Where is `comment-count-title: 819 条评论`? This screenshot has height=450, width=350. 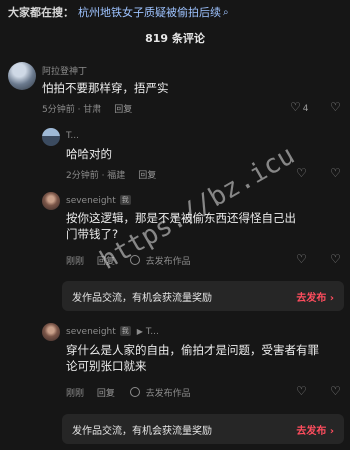 comment-count-title: 819 条评论 is located at coordinates (175, 38).